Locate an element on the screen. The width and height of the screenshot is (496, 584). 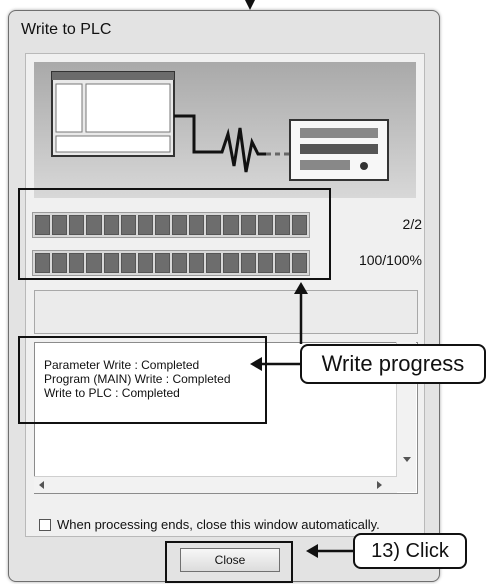
click-step-callout: 13) Click is located at coordinates (410, 551).